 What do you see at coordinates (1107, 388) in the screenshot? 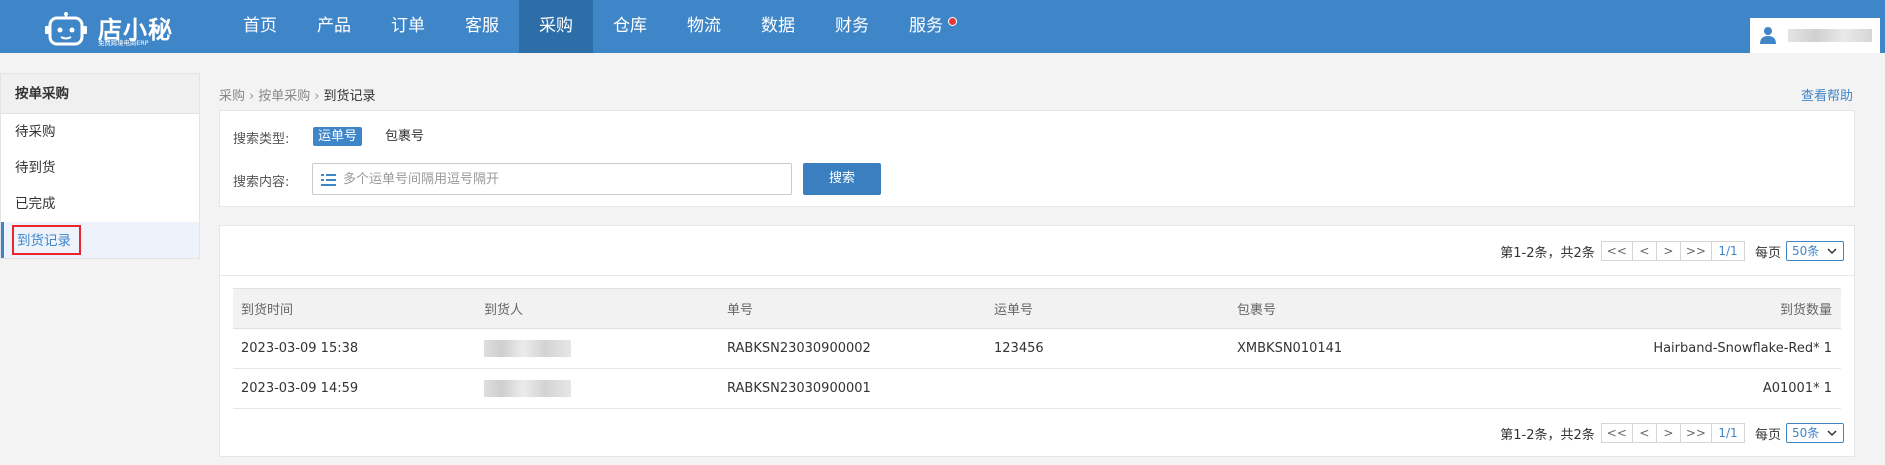
I see `cell-tracking-number` at bounding box center [1107, 388].